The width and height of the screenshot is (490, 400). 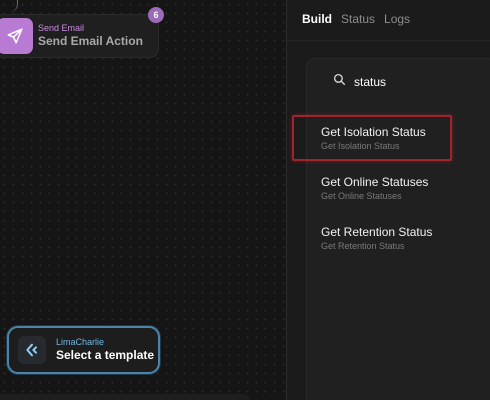 What do you see at coordinates (80, 342) in the screenshot?
I see `limacharlie-node-kind: LimaCharlie` at bounding box center [80, 342].